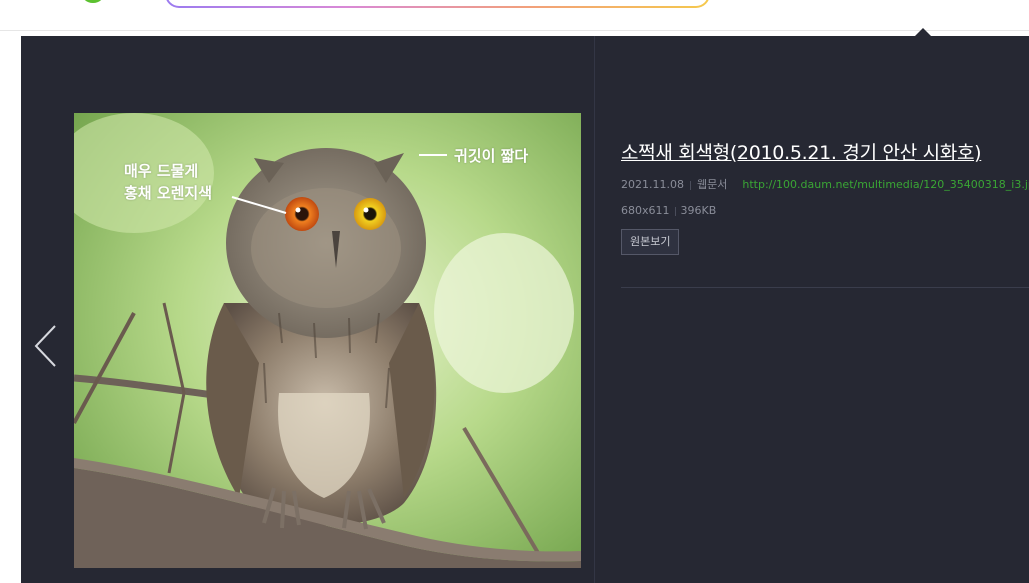 This screenshot has width=1029, height=583. Describe the element at coordinates (650, 242) in the screenshot. I see `view-original-button: 원본보기` at that location.